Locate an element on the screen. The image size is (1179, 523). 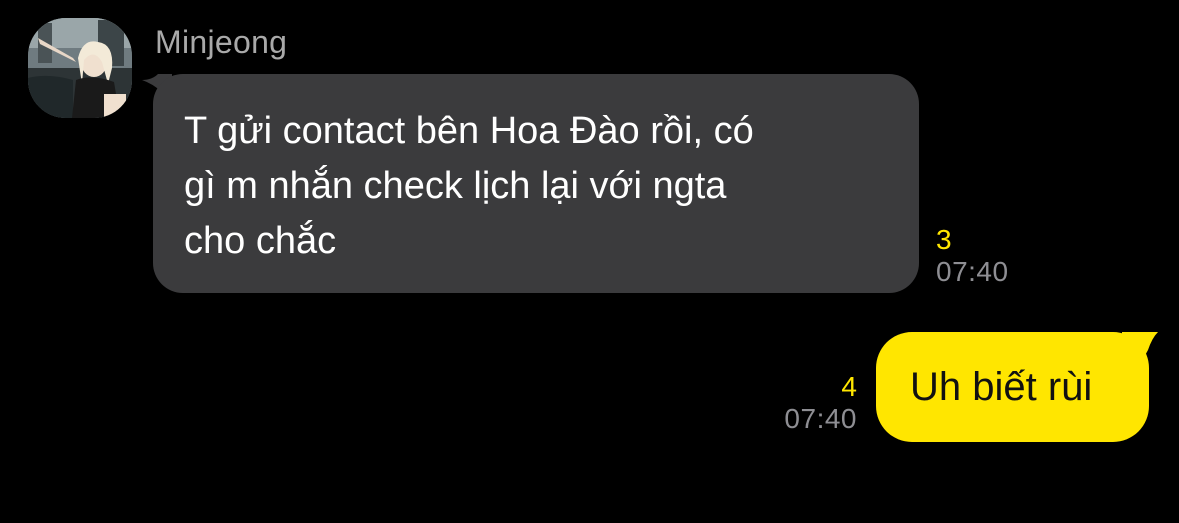
sender-name: Minjeong is located at coordinates (221, 42).